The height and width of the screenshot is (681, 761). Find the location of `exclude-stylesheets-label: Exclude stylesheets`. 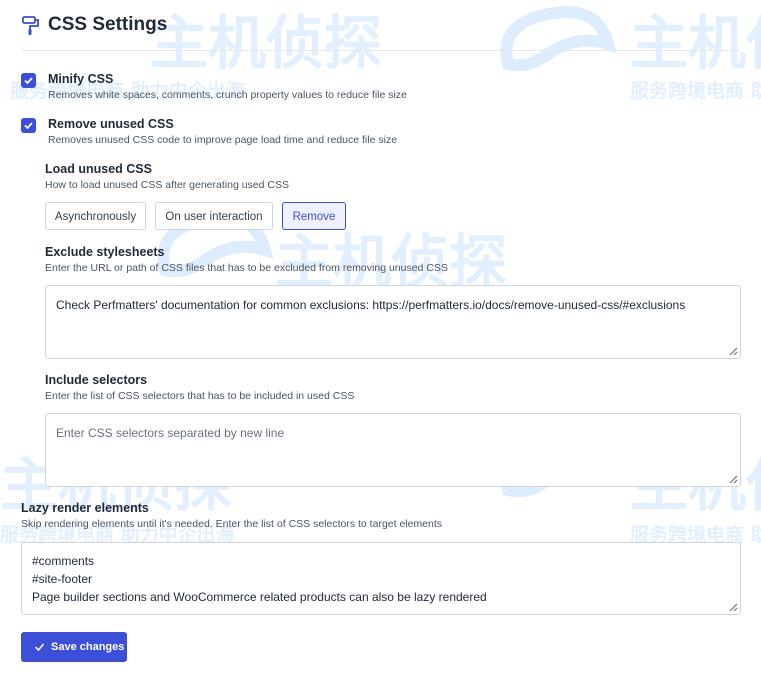

exclude-stylesheets-label: Exclude stylesheets is located at coordinates (105, 252).